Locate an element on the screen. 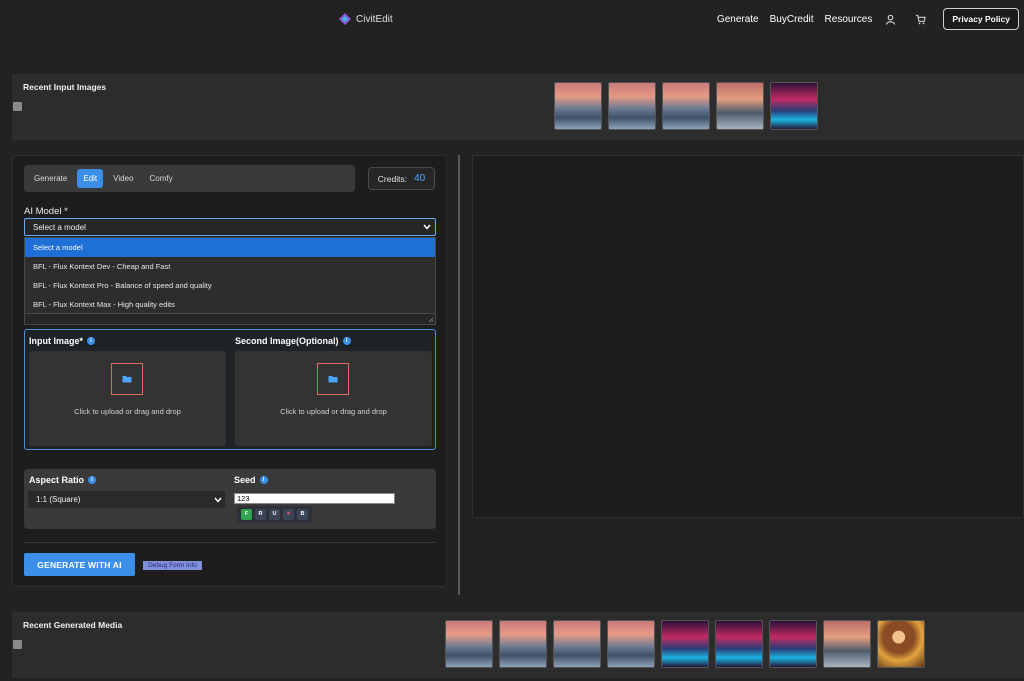 The width and height of the screenshot is (1024, 681). seed-fixed-button: F is located at coordinates (246, 514).